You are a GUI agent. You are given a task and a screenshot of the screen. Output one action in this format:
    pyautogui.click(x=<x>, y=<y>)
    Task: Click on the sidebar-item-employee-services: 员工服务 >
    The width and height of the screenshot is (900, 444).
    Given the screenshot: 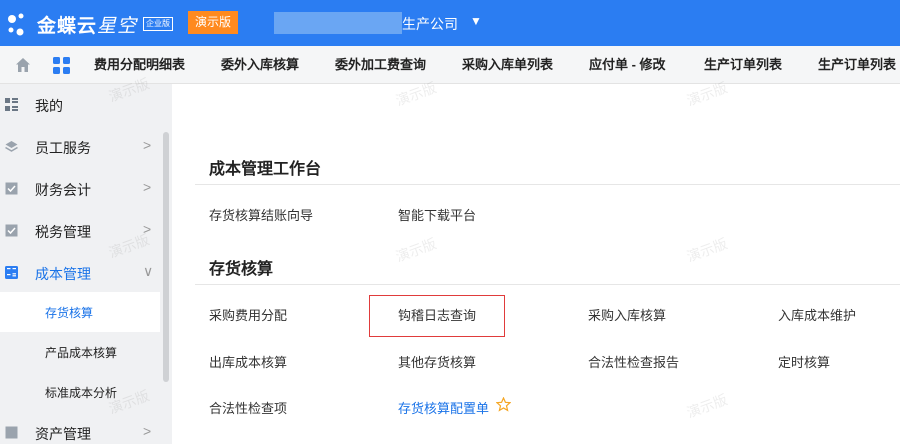 What is the action you would take?
    pyautogui.click(x=80, y=147)
    